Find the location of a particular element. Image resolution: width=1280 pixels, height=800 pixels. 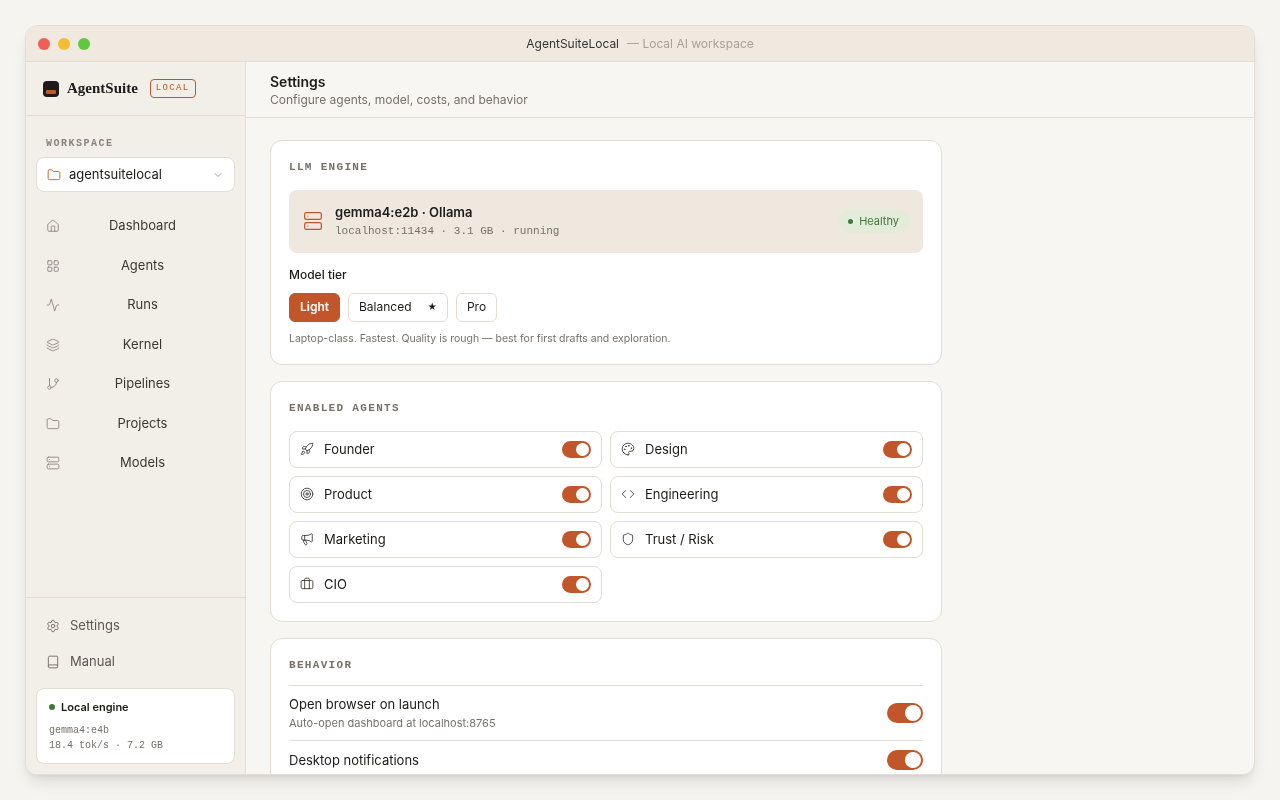

agent-name: Design is located at coordinates (667, 449).